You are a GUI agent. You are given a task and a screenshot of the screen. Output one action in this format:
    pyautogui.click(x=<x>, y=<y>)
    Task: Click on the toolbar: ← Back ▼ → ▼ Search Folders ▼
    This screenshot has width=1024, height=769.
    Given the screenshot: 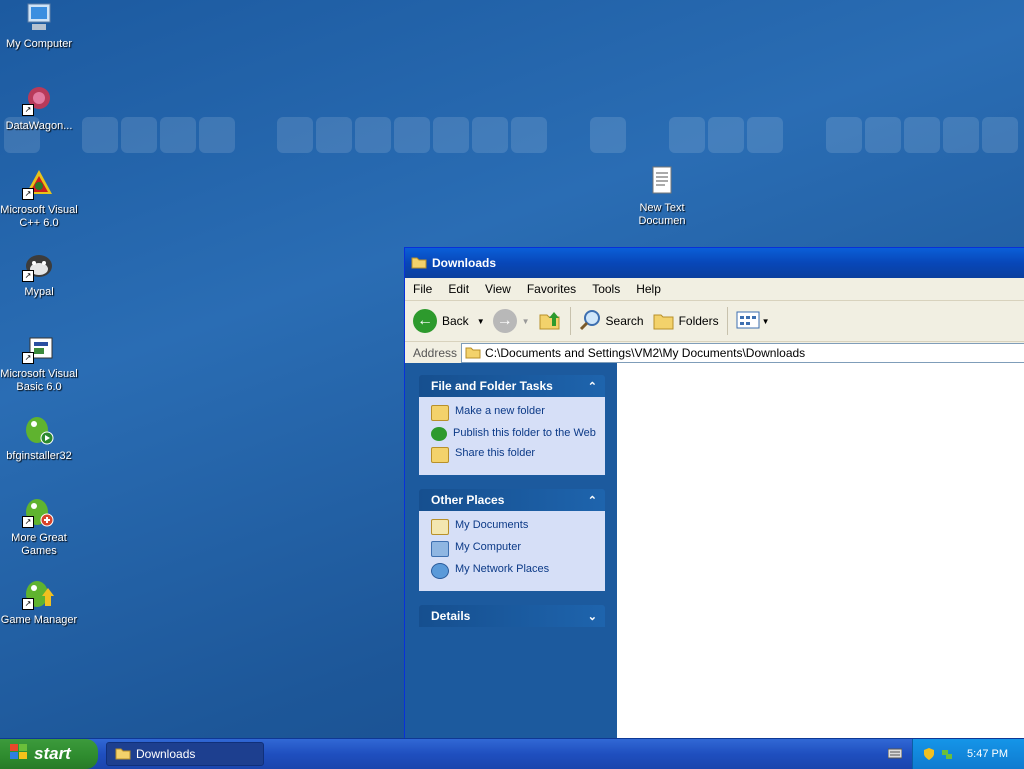 What is the action you would take?
    pyautogui.click(x=714, y=321)
    